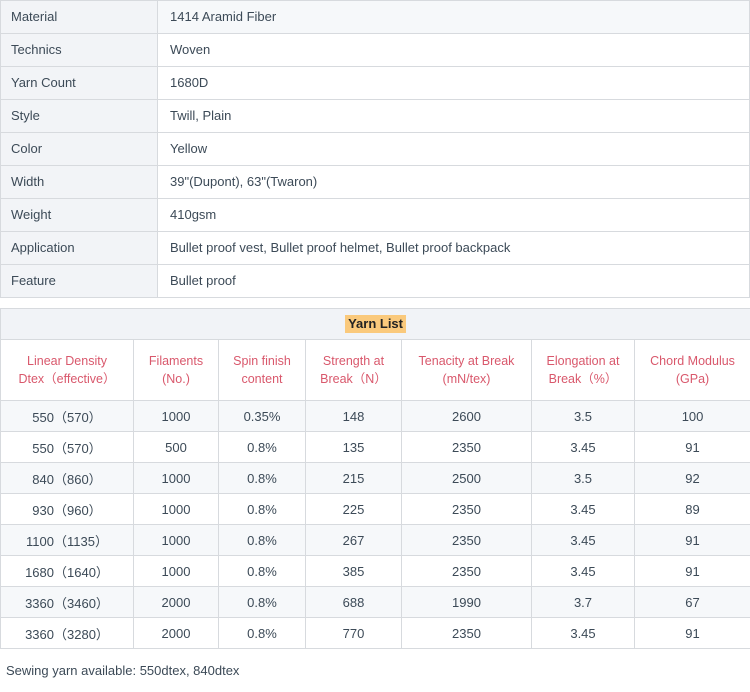 This screenshot has width=750, height=692. What do you see at coordinates (262, 370) in the screenshot?
I see `yarn-column-header: Spin finish content` at bounding box center [262, 370].